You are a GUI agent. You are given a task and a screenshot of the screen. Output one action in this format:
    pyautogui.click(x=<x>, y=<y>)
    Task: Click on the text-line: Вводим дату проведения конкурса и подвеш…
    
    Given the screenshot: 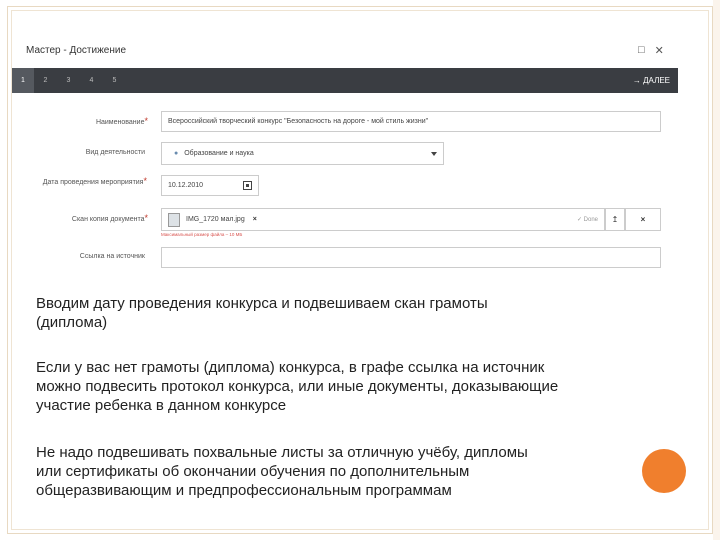 What is the action you would take?
    pyautogui.click(x=262, y=303)
    